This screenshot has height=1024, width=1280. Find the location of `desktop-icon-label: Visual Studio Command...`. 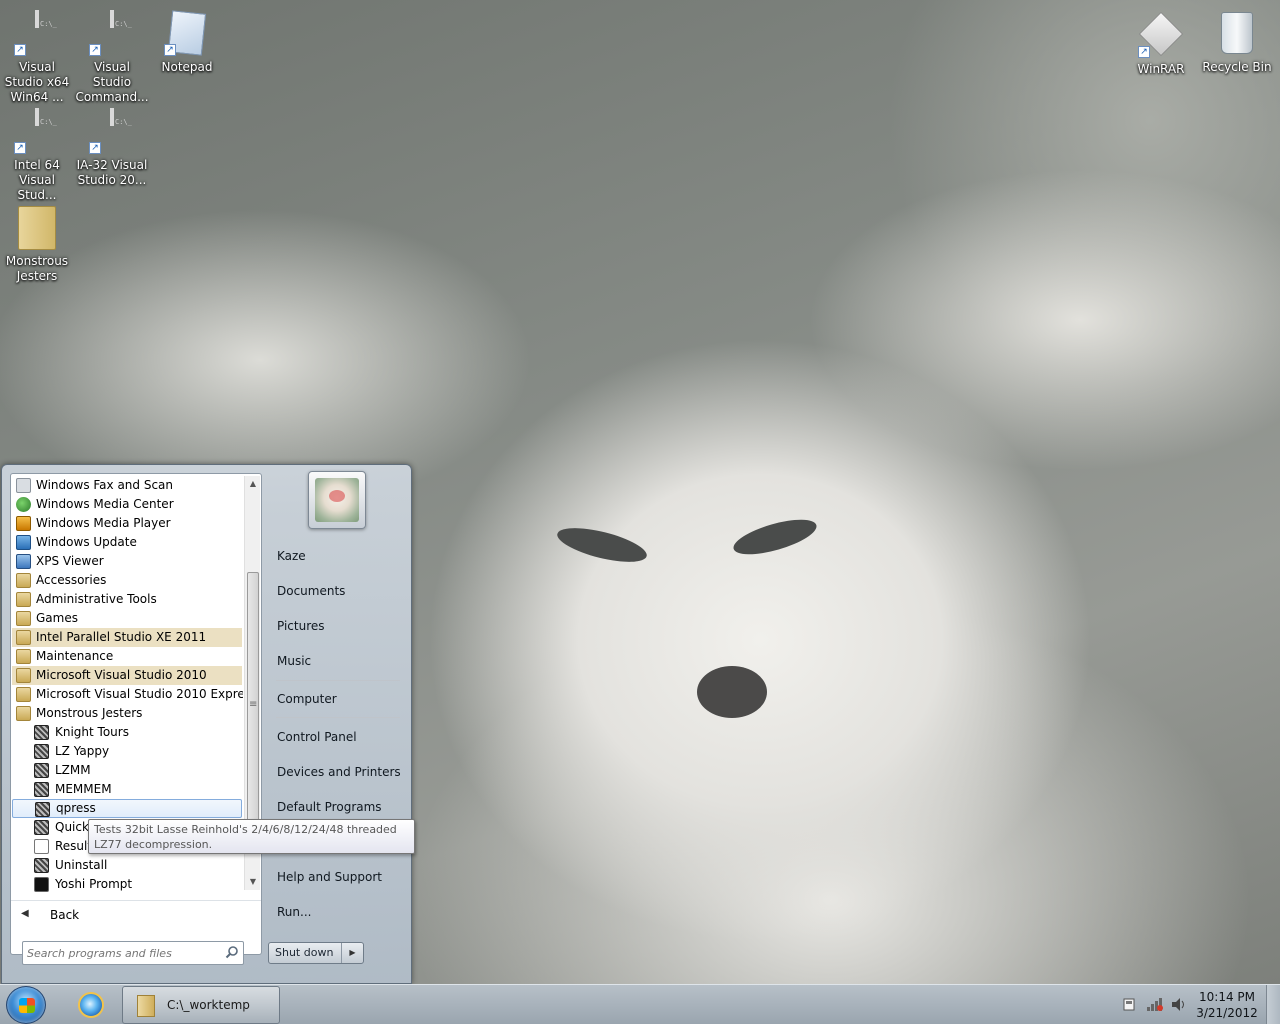

desktop-icon-label: Visual Studio Command... is located at coordinates (112, 82).